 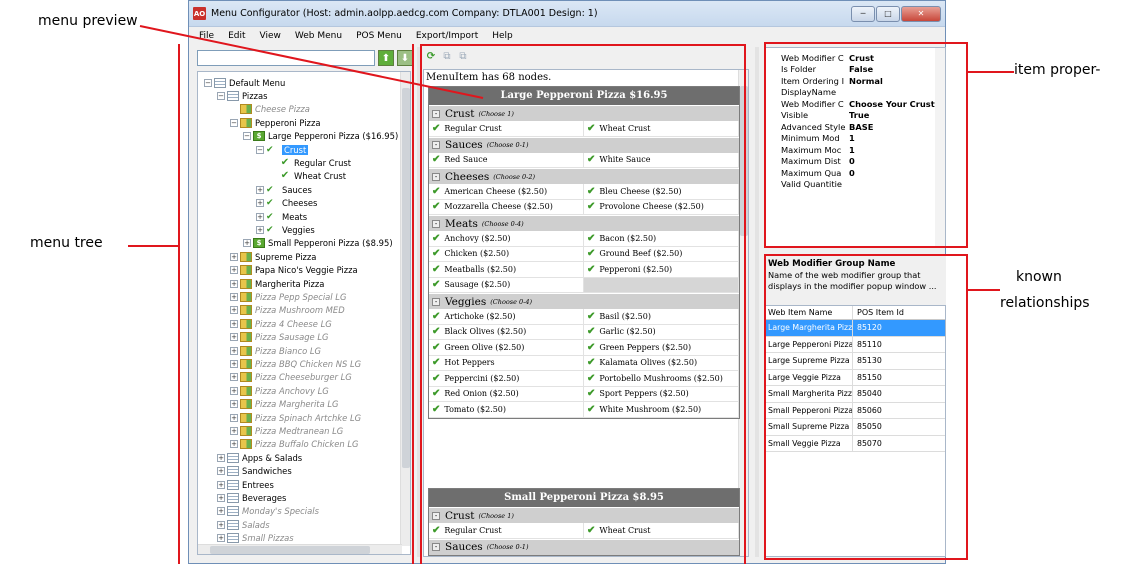 I want to click on menu-file: File, so click(x=206, y=36).